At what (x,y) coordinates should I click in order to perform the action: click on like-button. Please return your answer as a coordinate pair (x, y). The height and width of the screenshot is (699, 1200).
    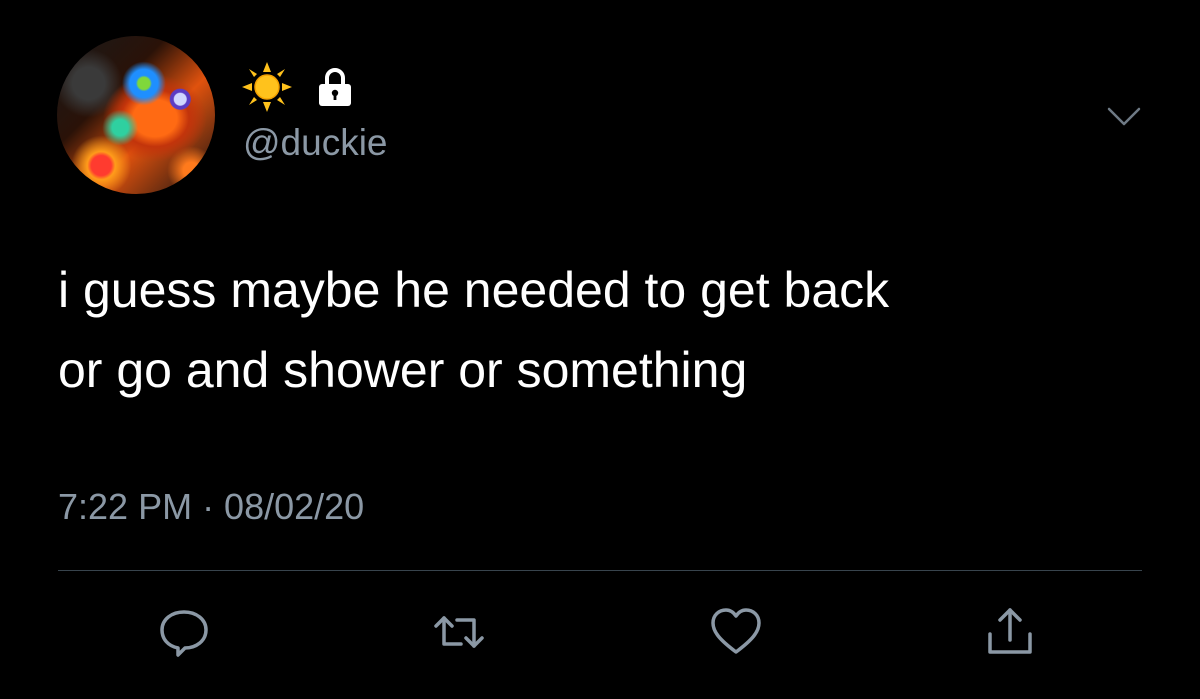
    Looking at the image, I should click on (736, 632).